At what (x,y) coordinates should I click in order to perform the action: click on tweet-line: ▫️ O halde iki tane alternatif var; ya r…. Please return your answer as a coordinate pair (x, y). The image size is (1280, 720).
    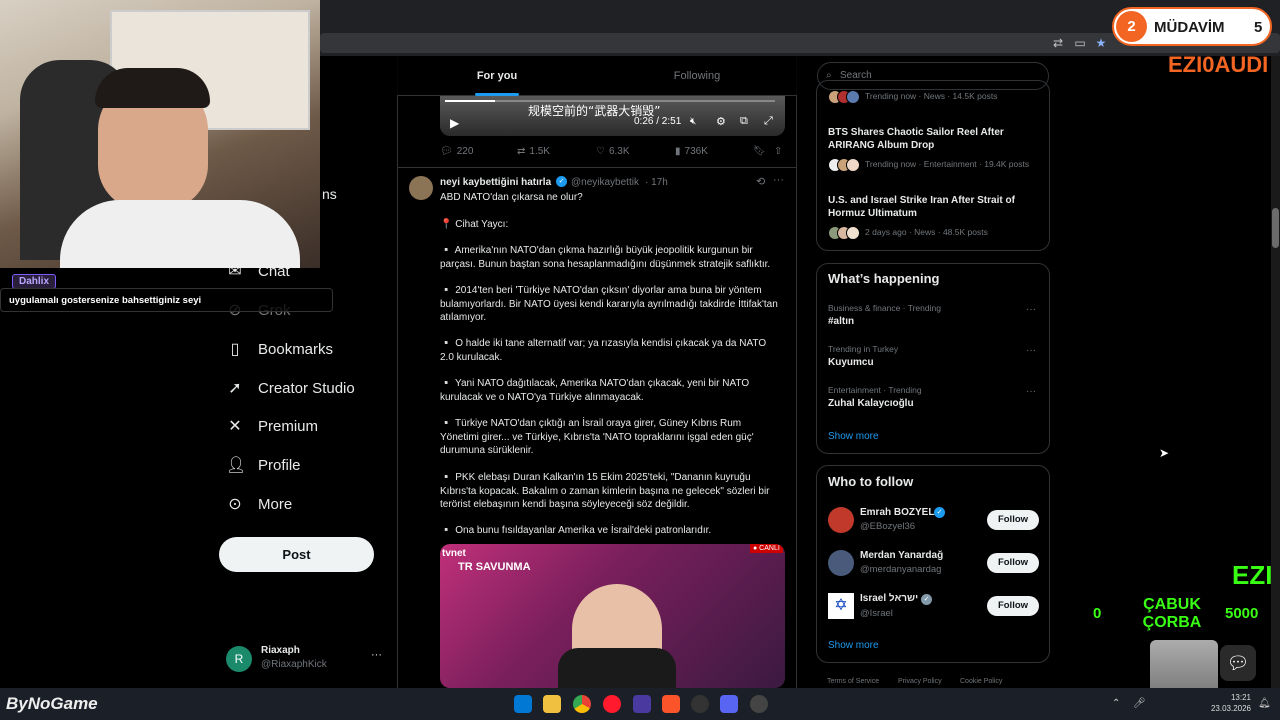
    Looking at the image, I should click on (603, 350).